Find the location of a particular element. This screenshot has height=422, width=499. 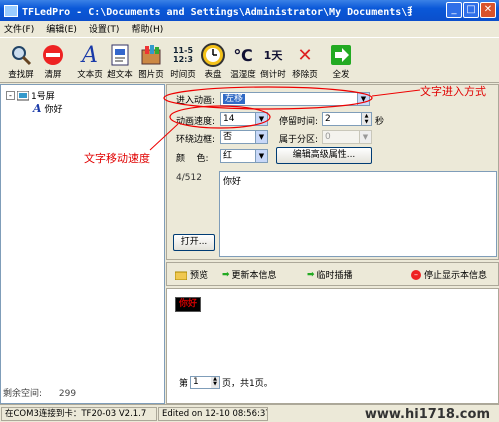

watermark: www.hi1718.com is located at coordinates (427, 414).